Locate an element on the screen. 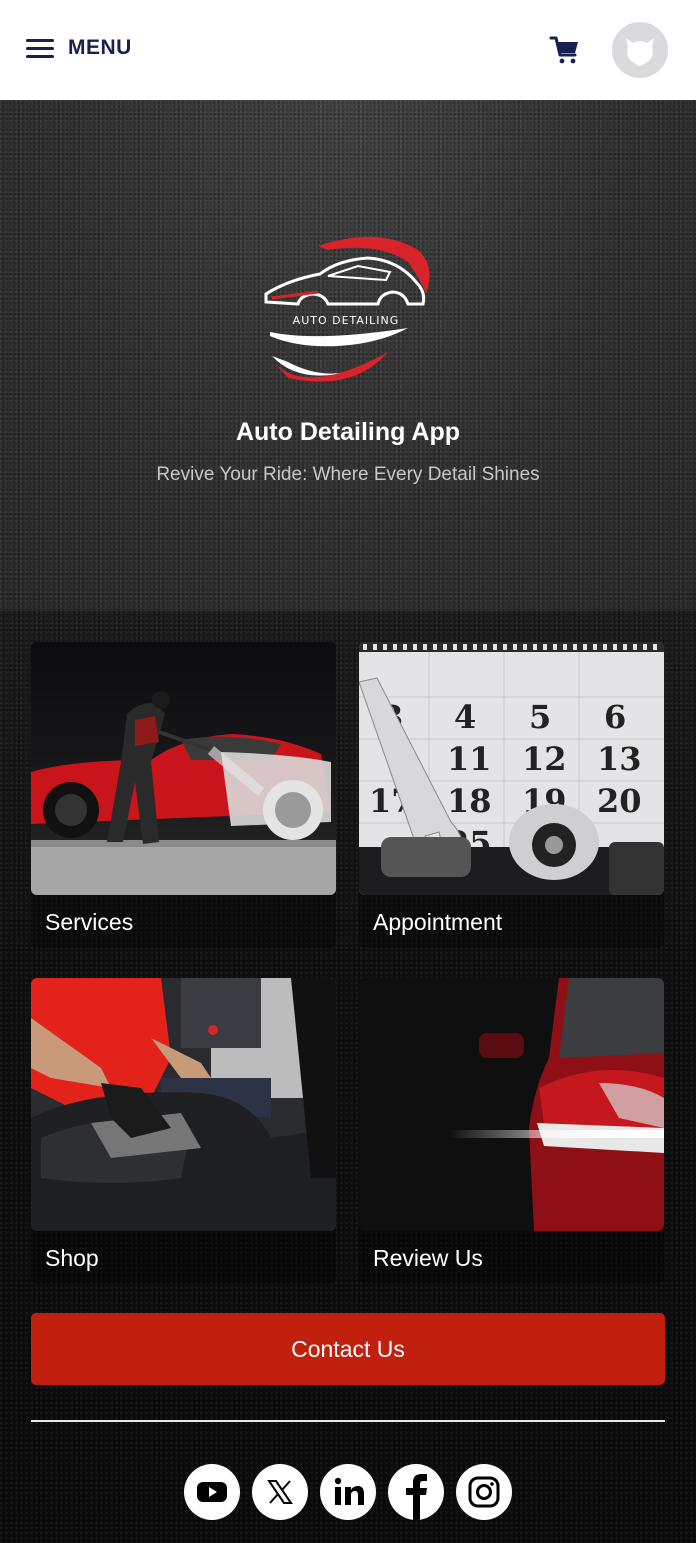 The image size is (696, 1543). tile-review-us: Review Us is located at coordinates (511, 1131).